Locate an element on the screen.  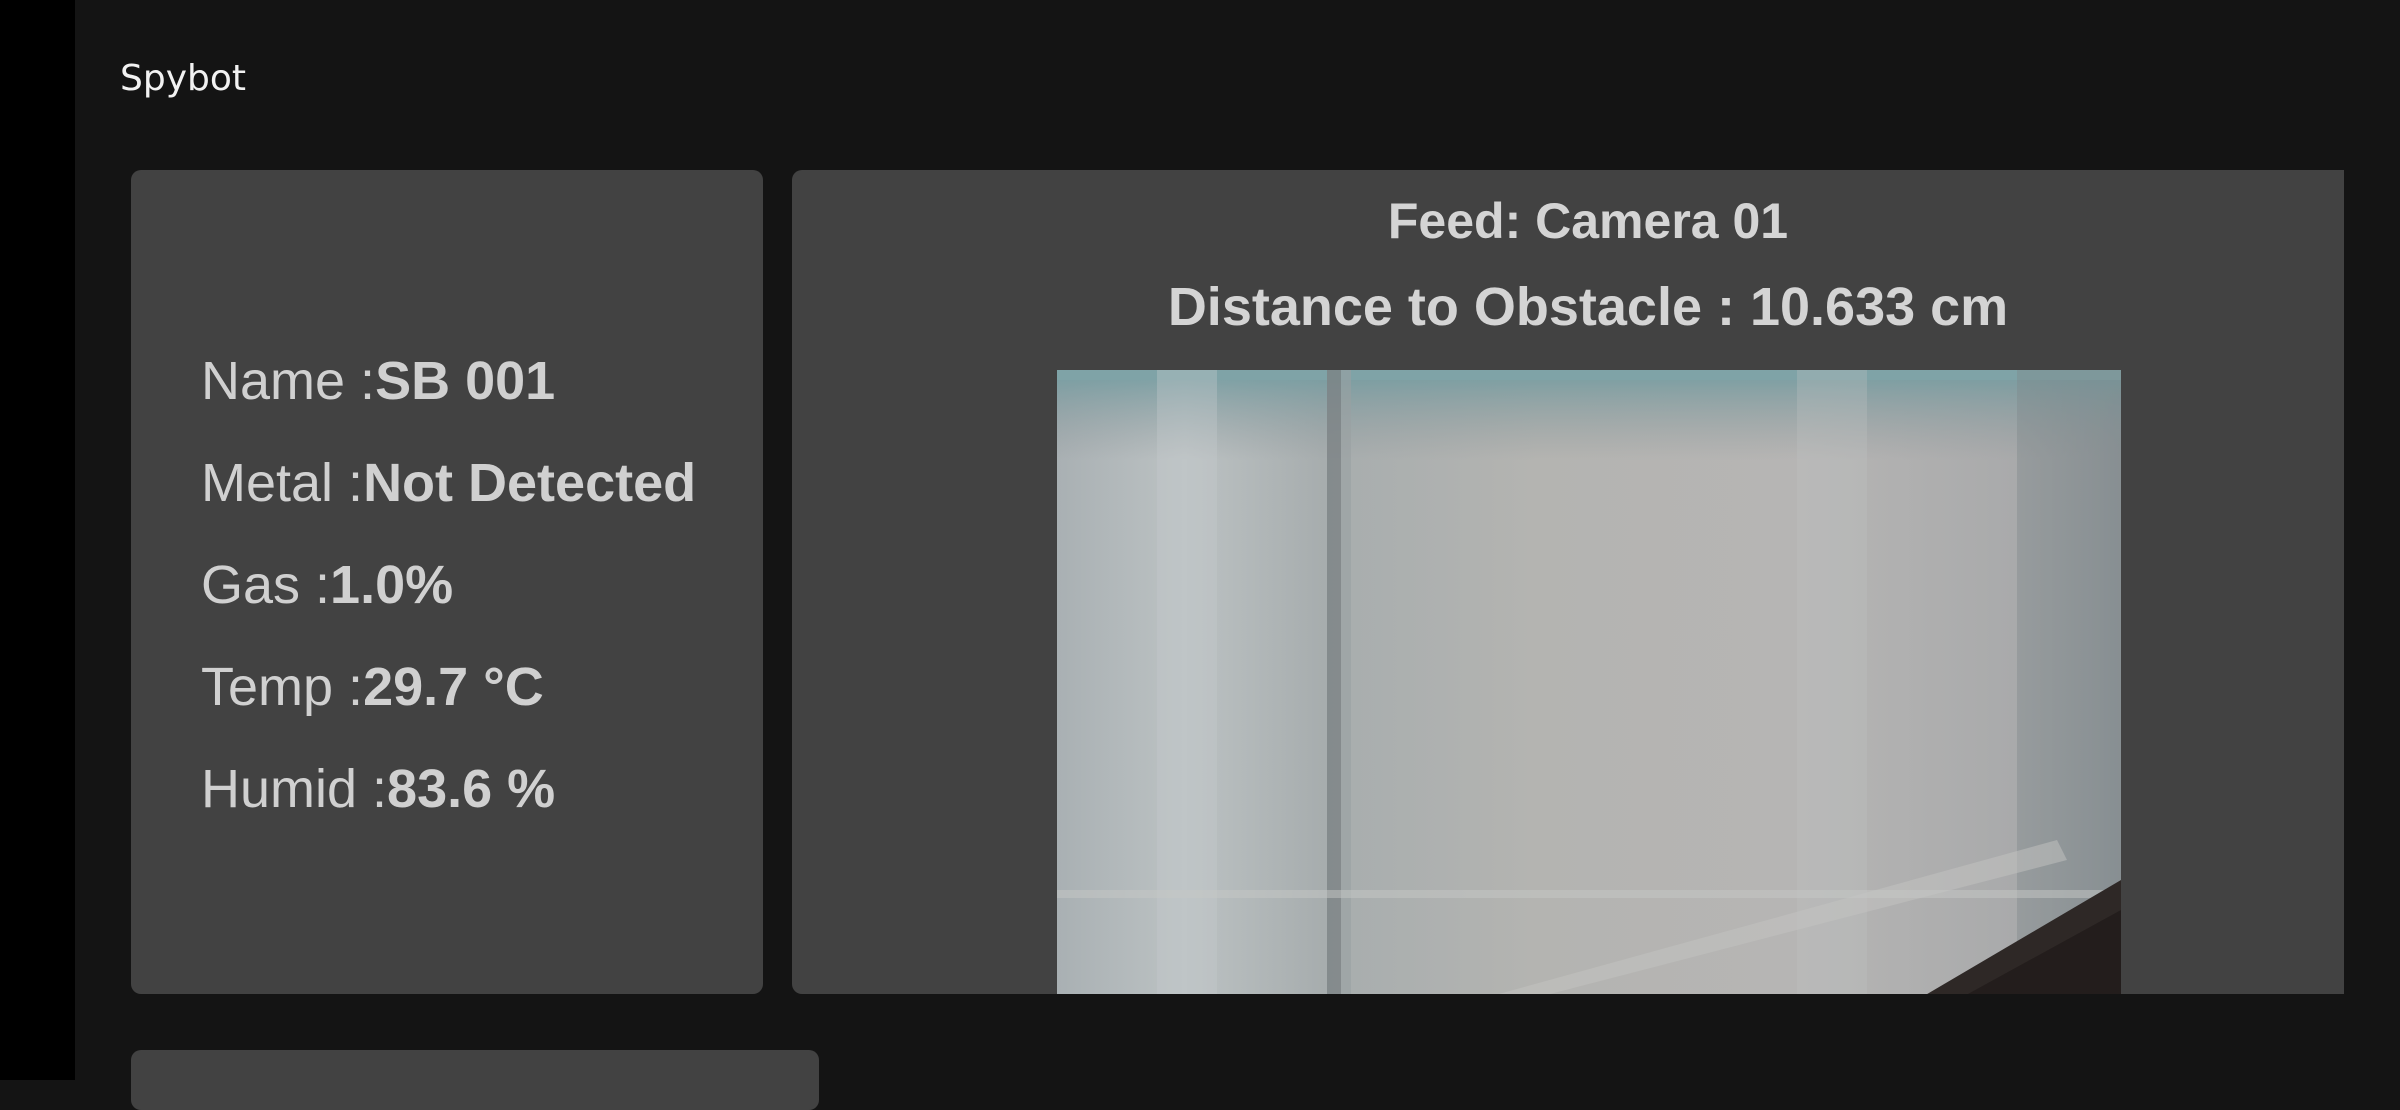
bottom-card is located at coordinates (475, 1080).